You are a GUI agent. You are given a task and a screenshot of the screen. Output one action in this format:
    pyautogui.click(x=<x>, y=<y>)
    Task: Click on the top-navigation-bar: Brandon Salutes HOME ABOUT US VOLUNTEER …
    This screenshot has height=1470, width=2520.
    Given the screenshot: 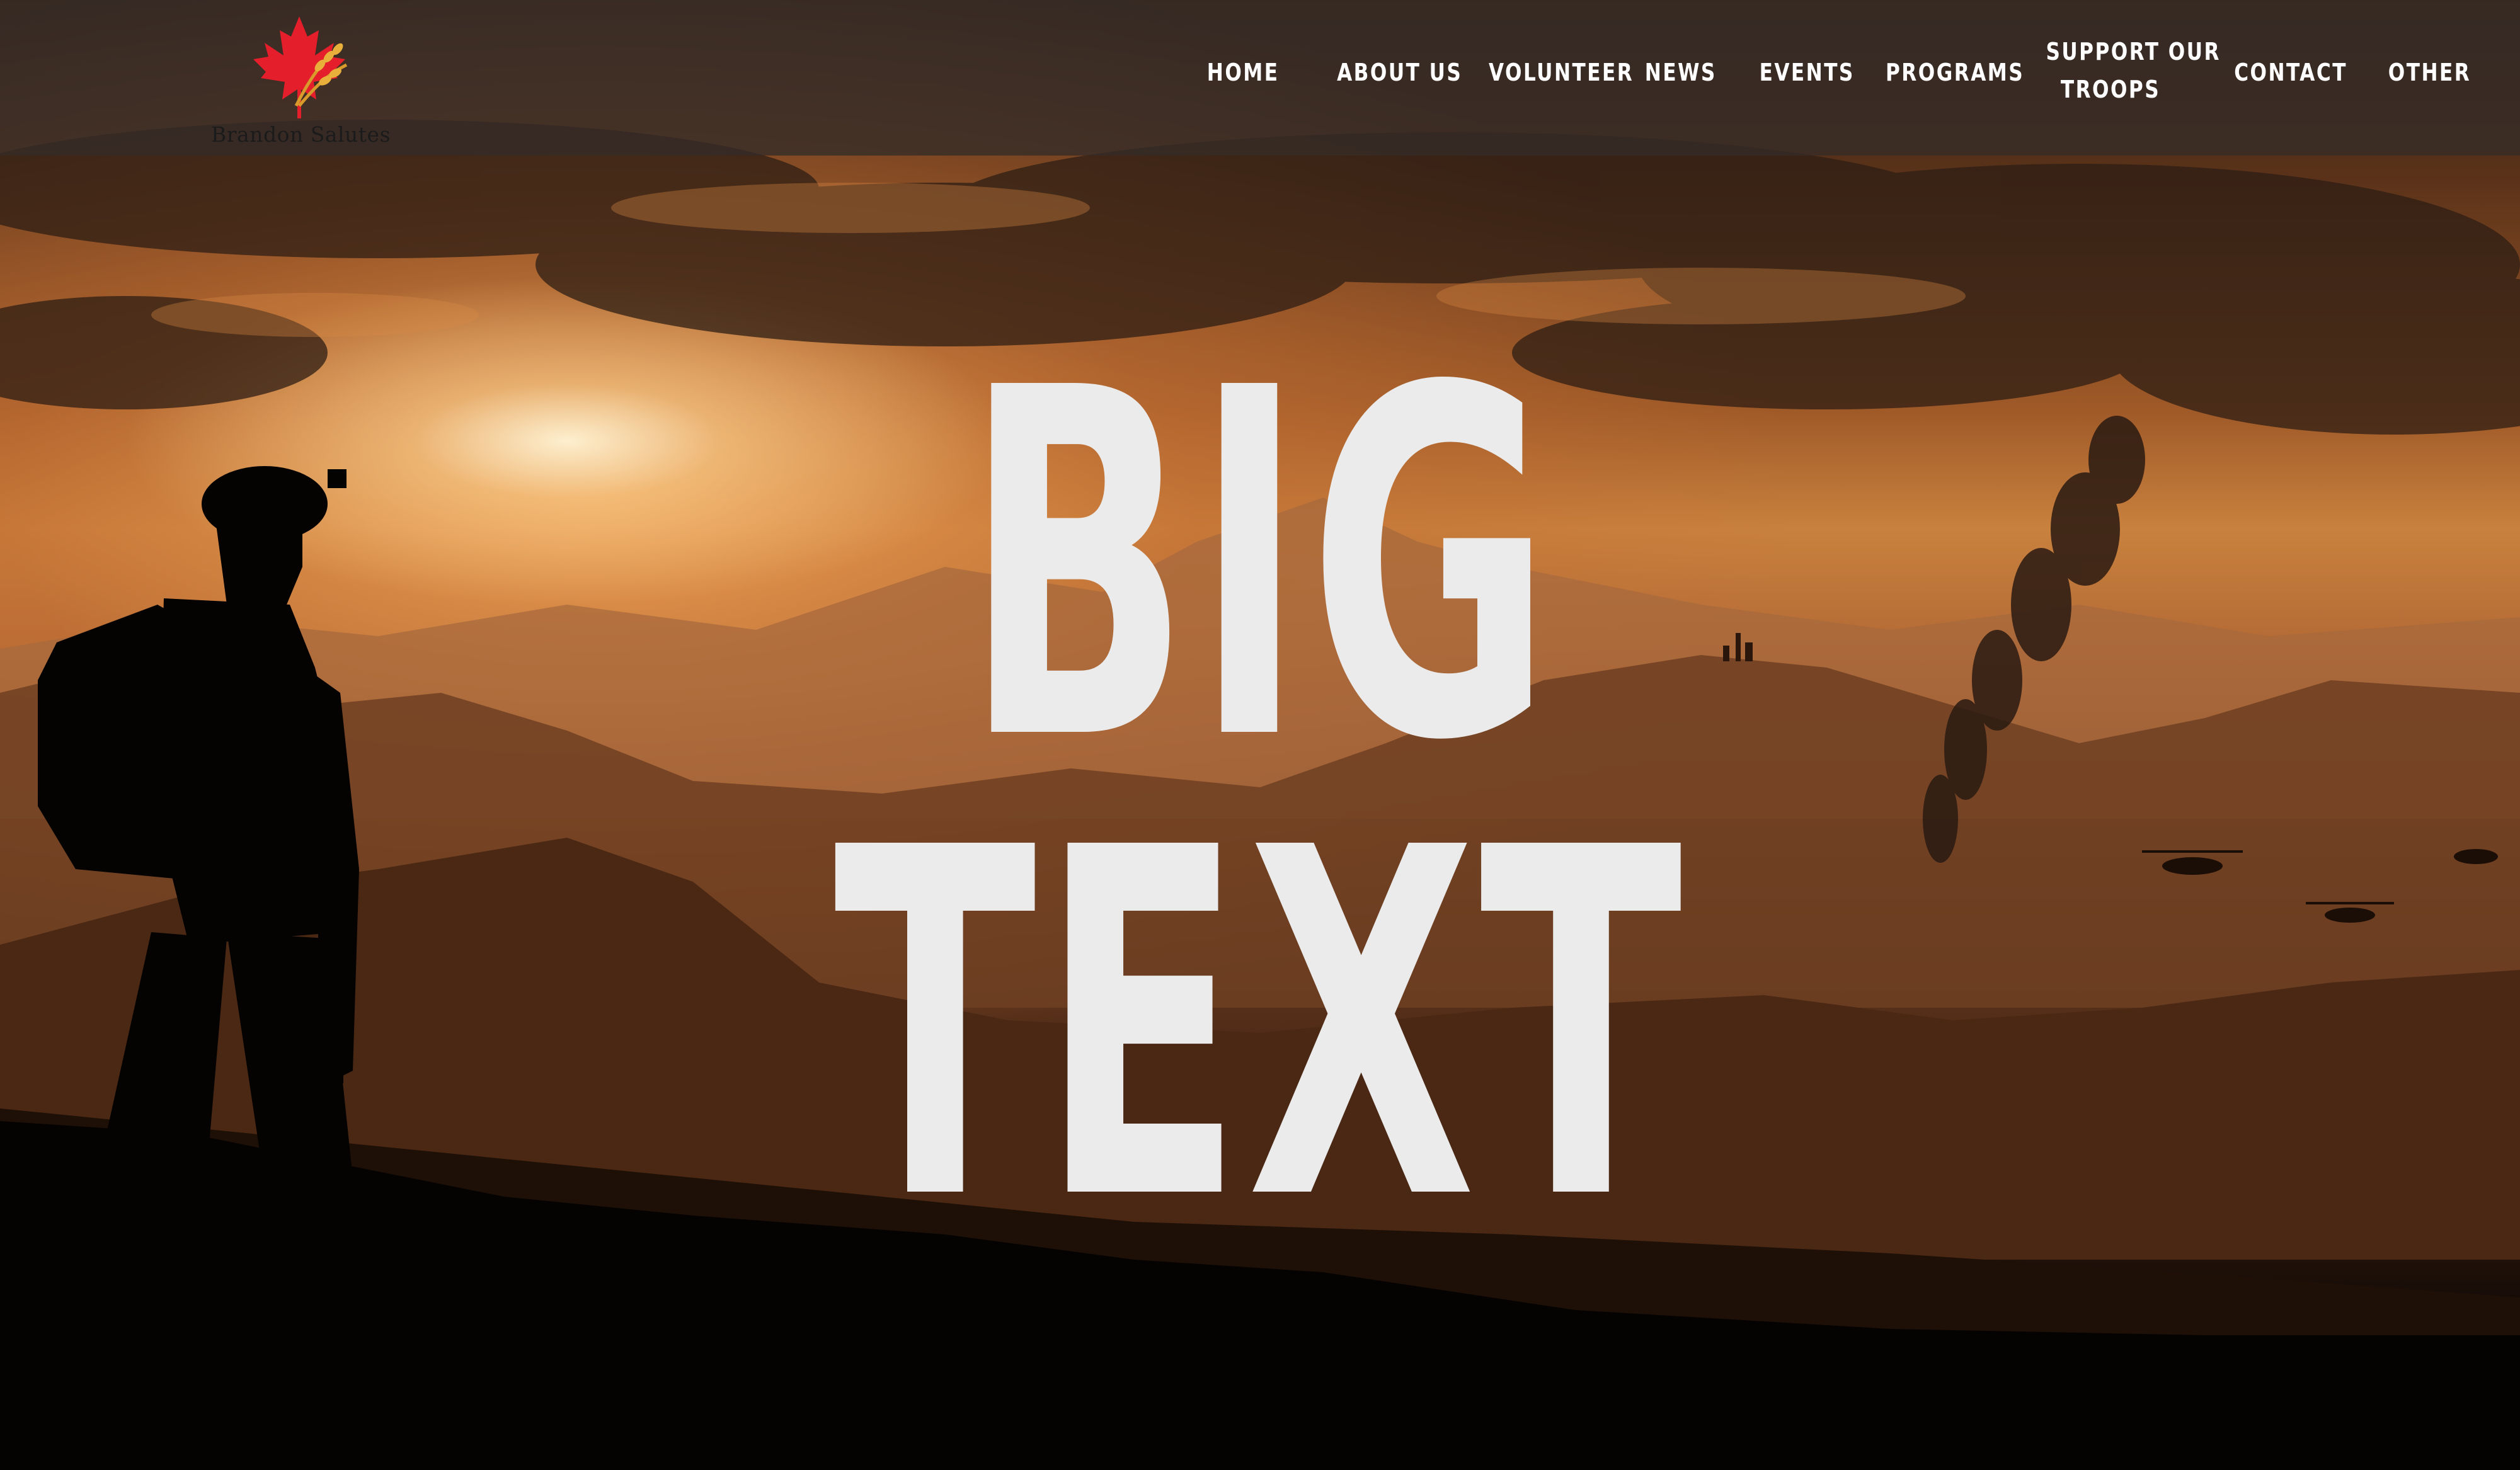 What is the action you would take?
    pyautogui.click(x=1260, y=78)
    